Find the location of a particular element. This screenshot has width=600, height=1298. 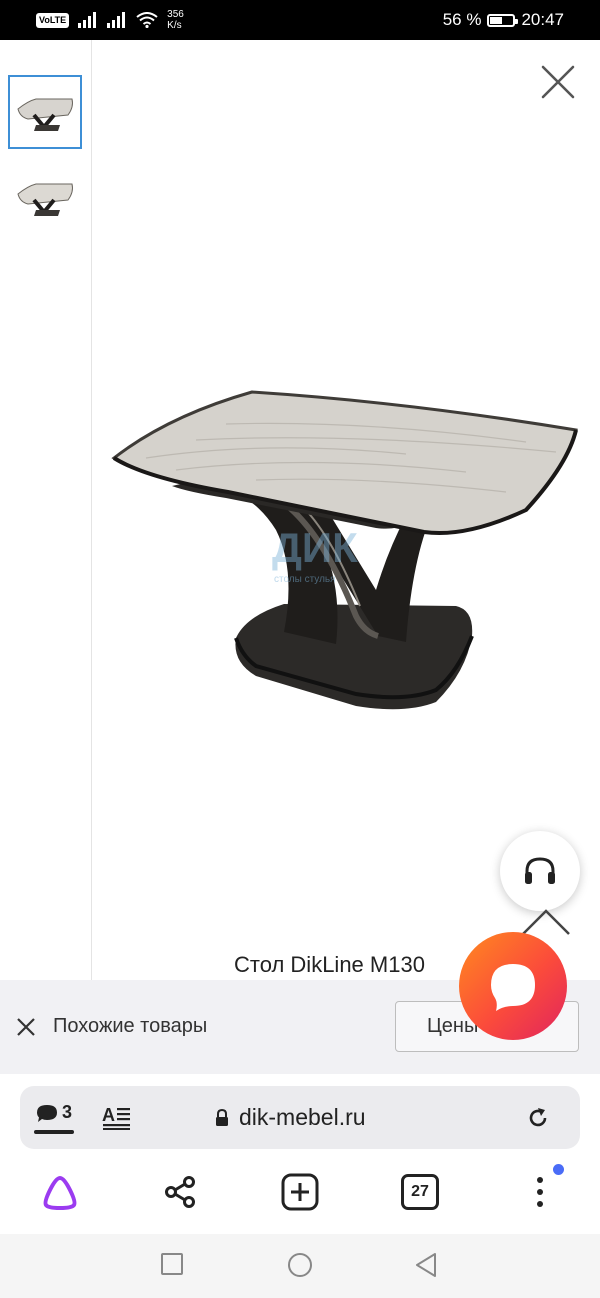

system-navigation-bar is located at coordinates (300, 1266).